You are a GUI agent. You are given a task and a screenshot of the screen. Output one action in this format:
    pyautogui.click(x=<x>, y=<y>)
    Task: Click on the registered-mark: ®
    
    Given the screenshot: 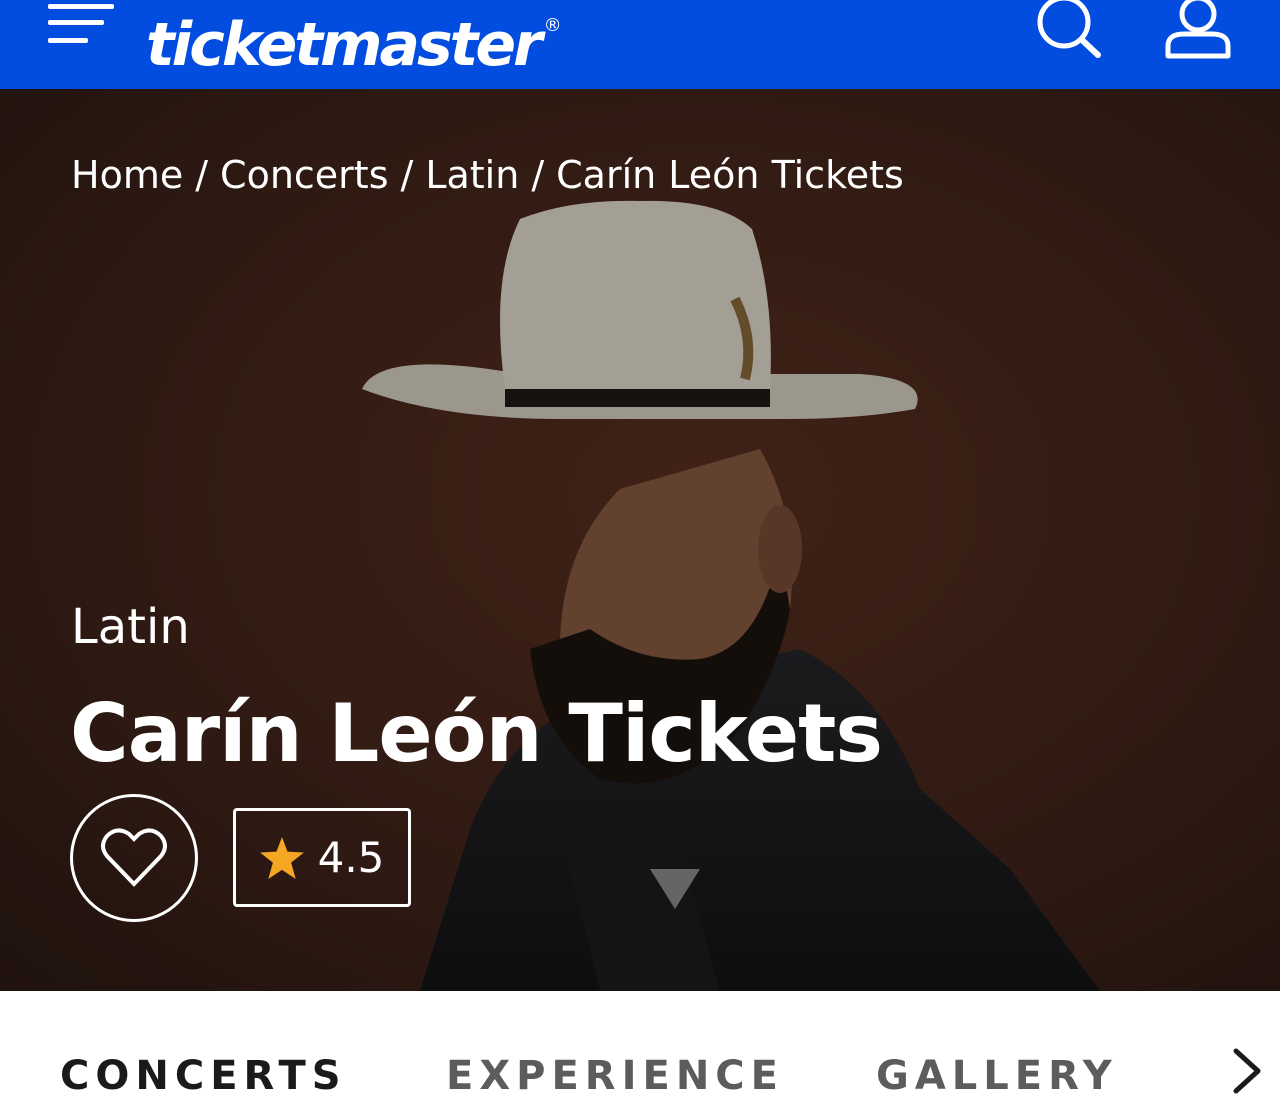 What is the action you would take?
    pyautogui.click(x=552, y=25)
    